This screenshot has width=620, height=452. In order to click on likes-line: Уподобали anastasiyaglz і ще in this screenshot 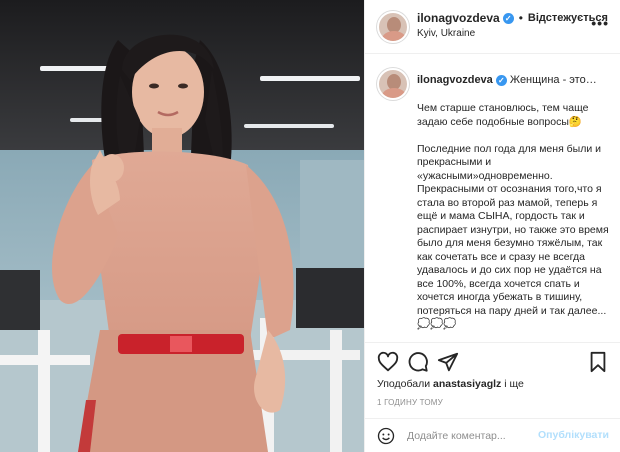, I will do `click(450, 384)`.